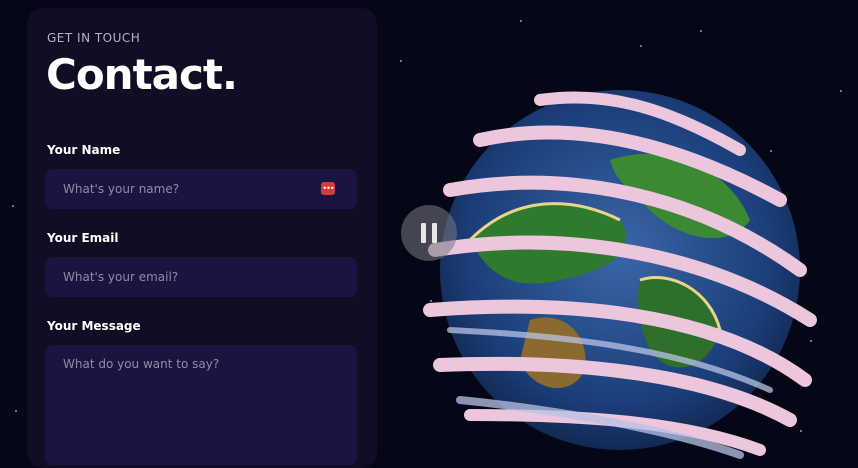  I want to click on message-placeholder: What do you want to say?, so click(141, 364).